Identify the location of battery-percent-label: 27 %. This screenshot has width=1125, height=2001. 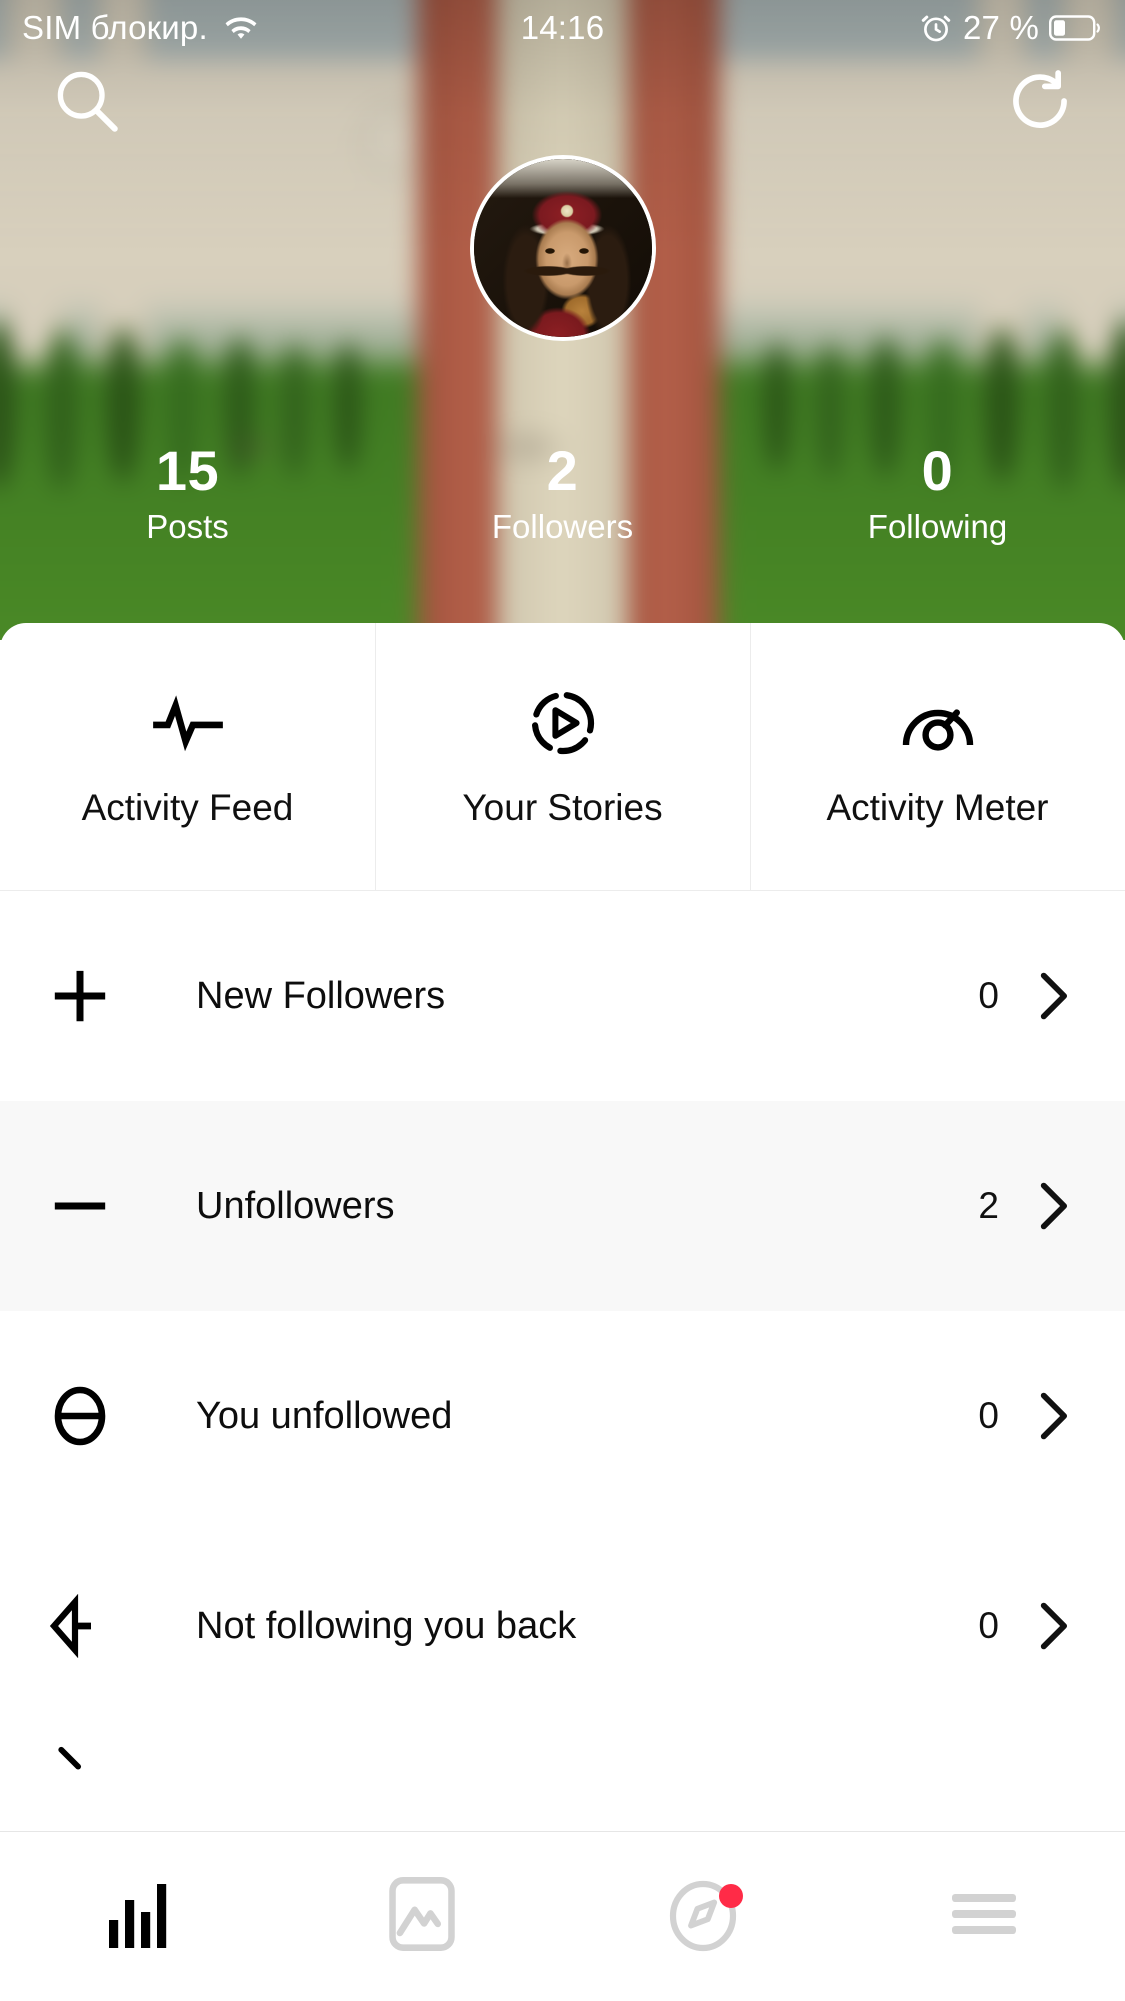
(1000, 27).